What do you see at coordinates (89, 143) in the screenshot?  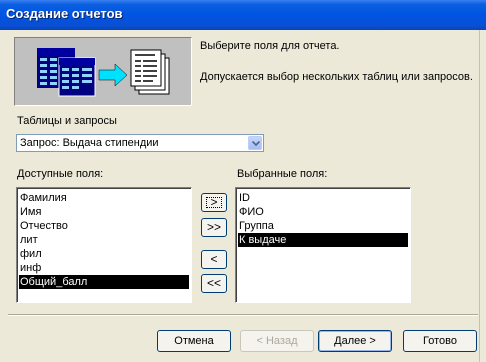 I see `source-select-value: Запрос: Выдача стипендии` at bounding box center [89, 143].